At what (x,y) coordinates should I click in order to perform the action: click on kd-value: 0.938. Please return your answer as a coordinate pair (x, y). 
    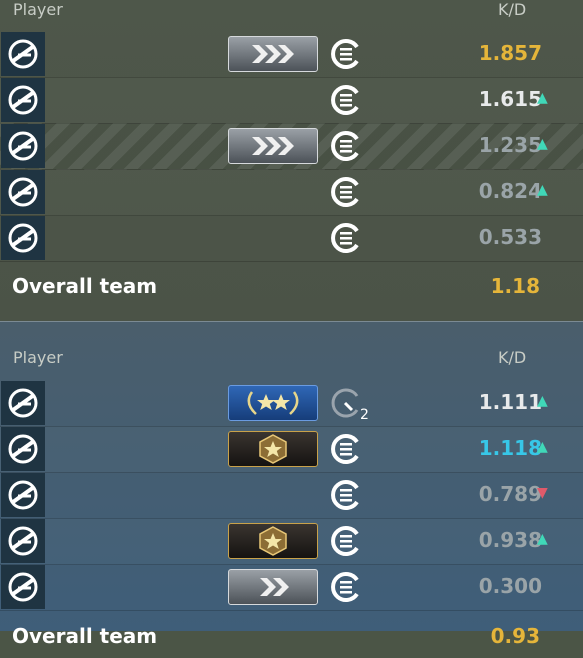
    Looking at the image, I should click on (510, 540).